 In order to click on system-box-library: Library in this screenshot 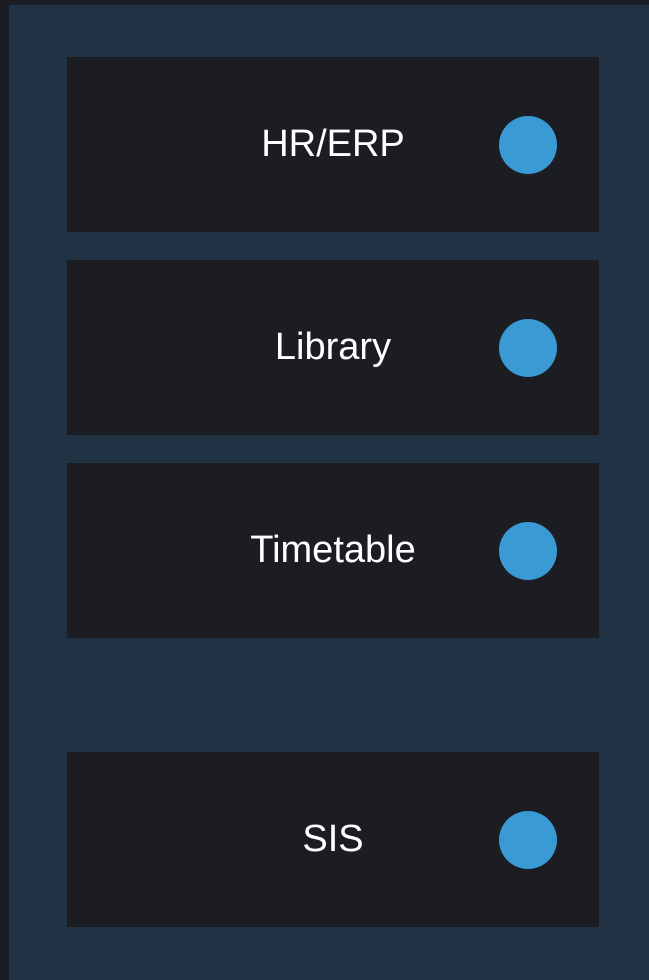, I will do `click(333, 347)`.